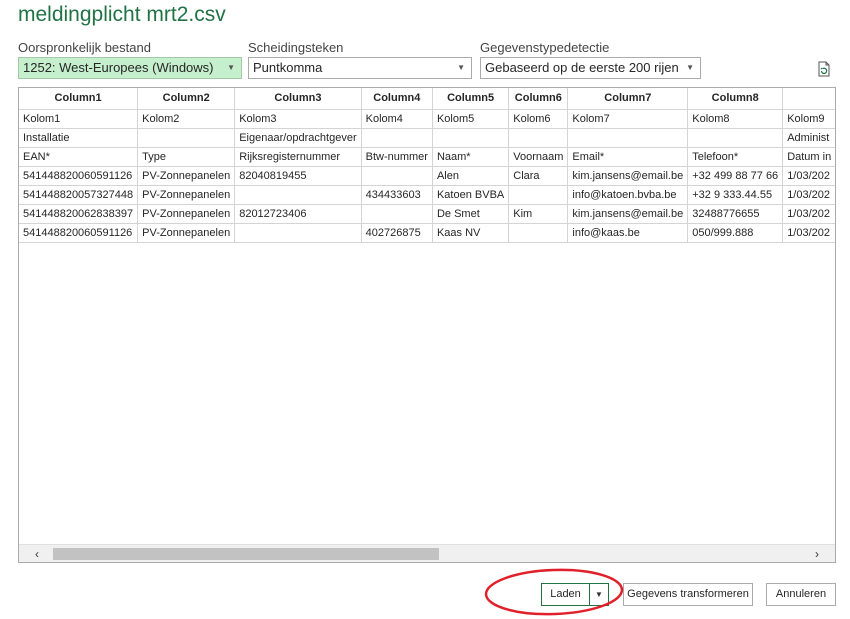 Image resolution: width=850 pixels, height=619 pixels. I want to click on origin-label: Oorspronkelijk bestand, so click(84, 47).